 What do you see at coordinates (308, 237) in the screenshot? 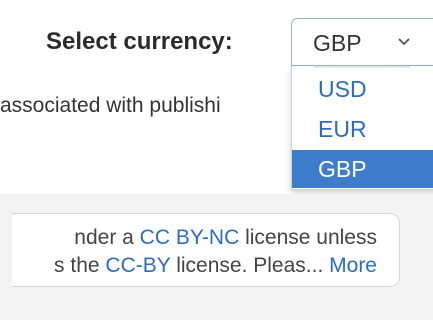
I see `notice-text: license unless` at bounding box center [308, 237].